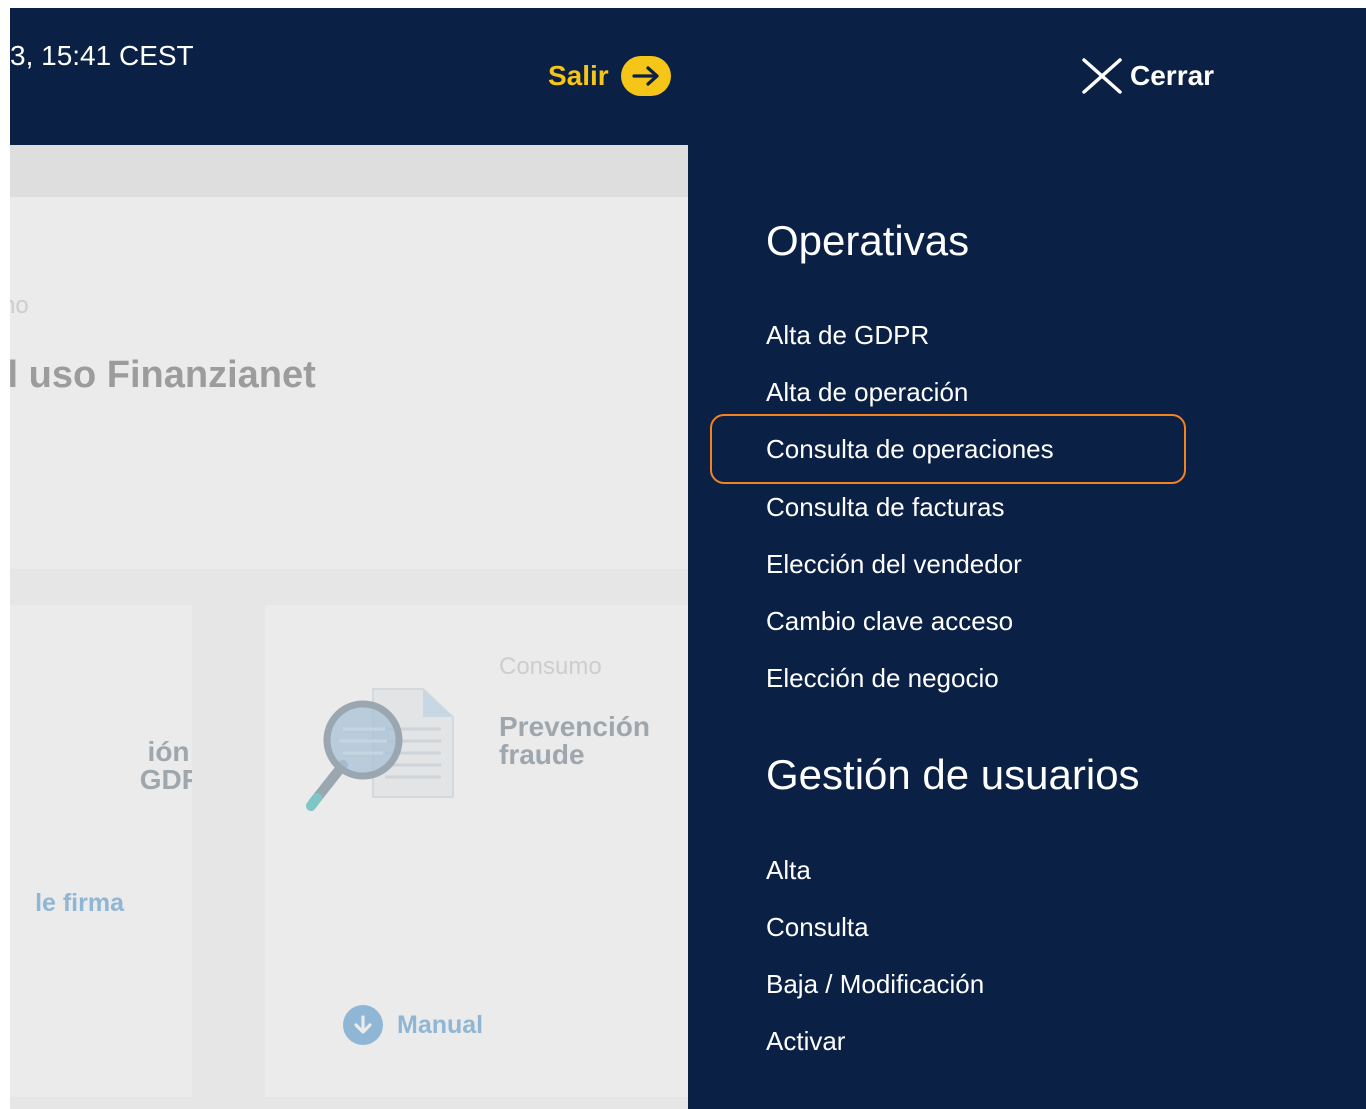 Image resolution: width=1366 pixels, height=1109 pixels. What do you see at coordinates (542, 754) in the screenshot?
I see `card-title-line: fraude` at bounding box center [542, 754].